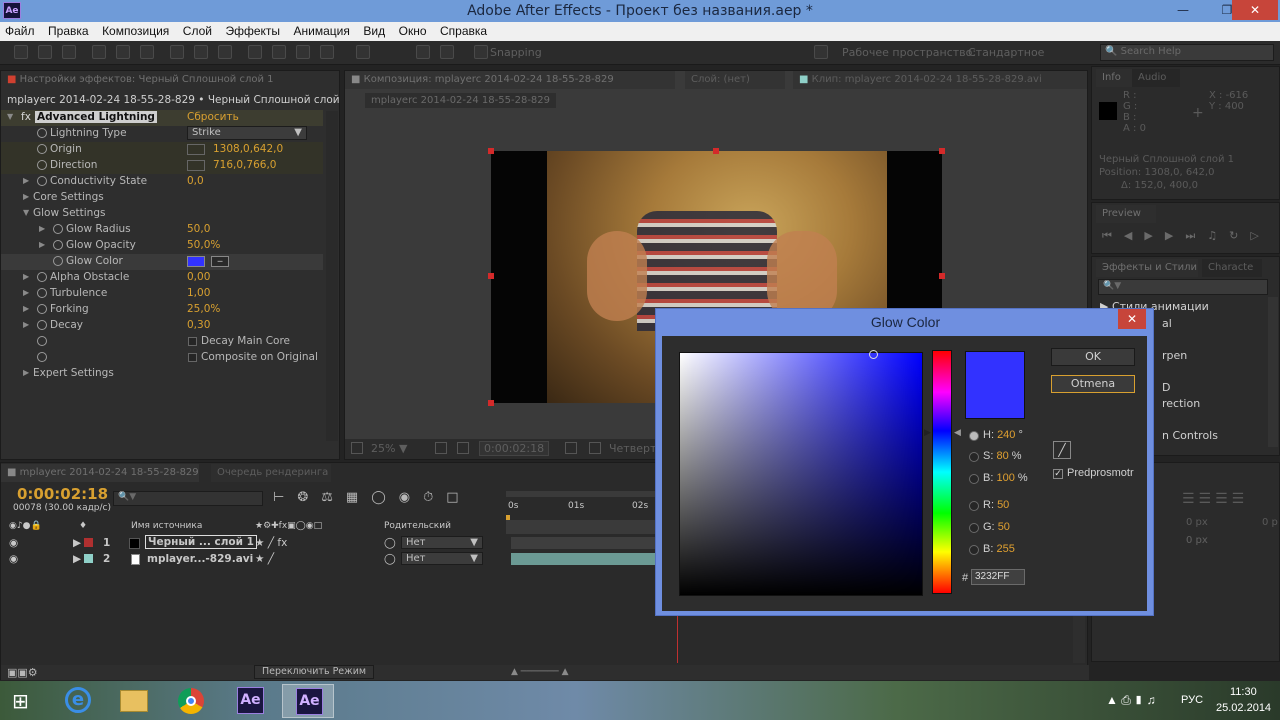 This screenshot has width=1280, height=720. I want to click on preview-checkbox: ✓, so click(1058, 474).